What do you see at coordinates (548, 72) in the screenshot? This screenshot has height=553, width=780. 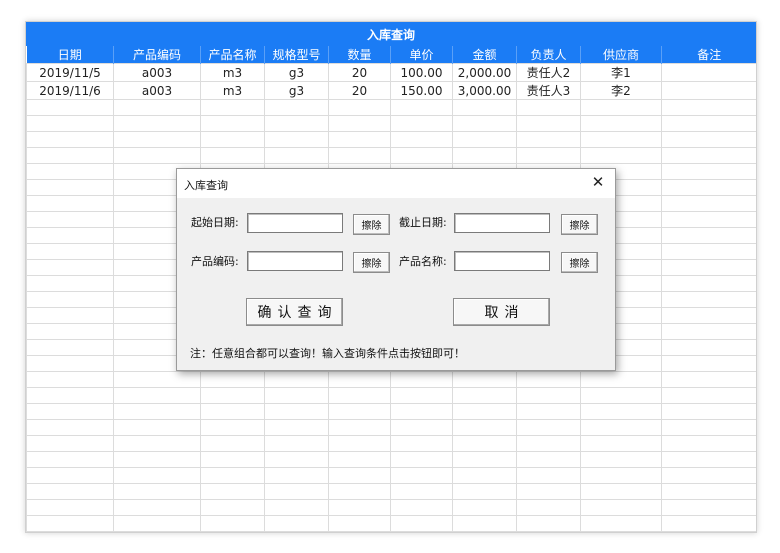 I see `table-cell: 责任人2` at bounding box center [548, 72].